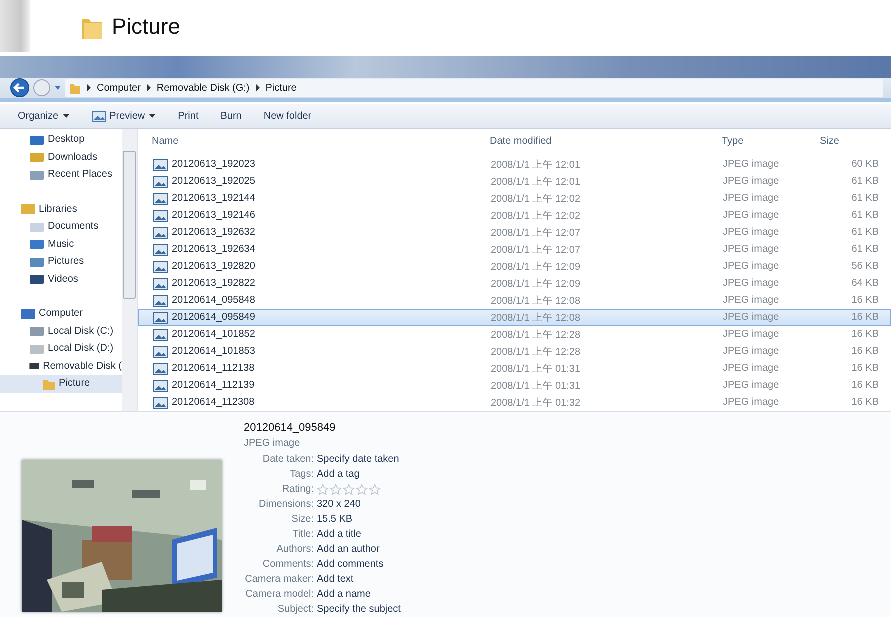 Image resolution: width=891 pixels, height=617 pixels. What do you see at coordinates (606, 141) in the screenshot?
I see `column-header: Date modified` at bounding box center [606, 141].